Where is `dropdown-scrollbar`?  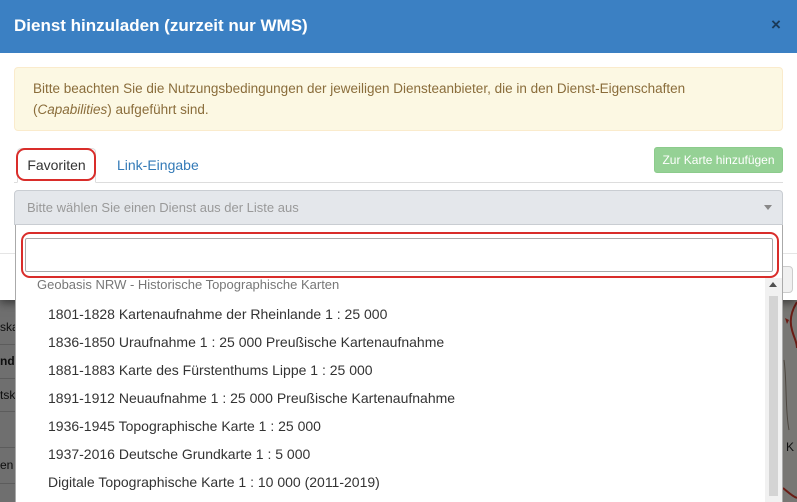
dropdown-scrollbar is located at coordinates (773, 390).